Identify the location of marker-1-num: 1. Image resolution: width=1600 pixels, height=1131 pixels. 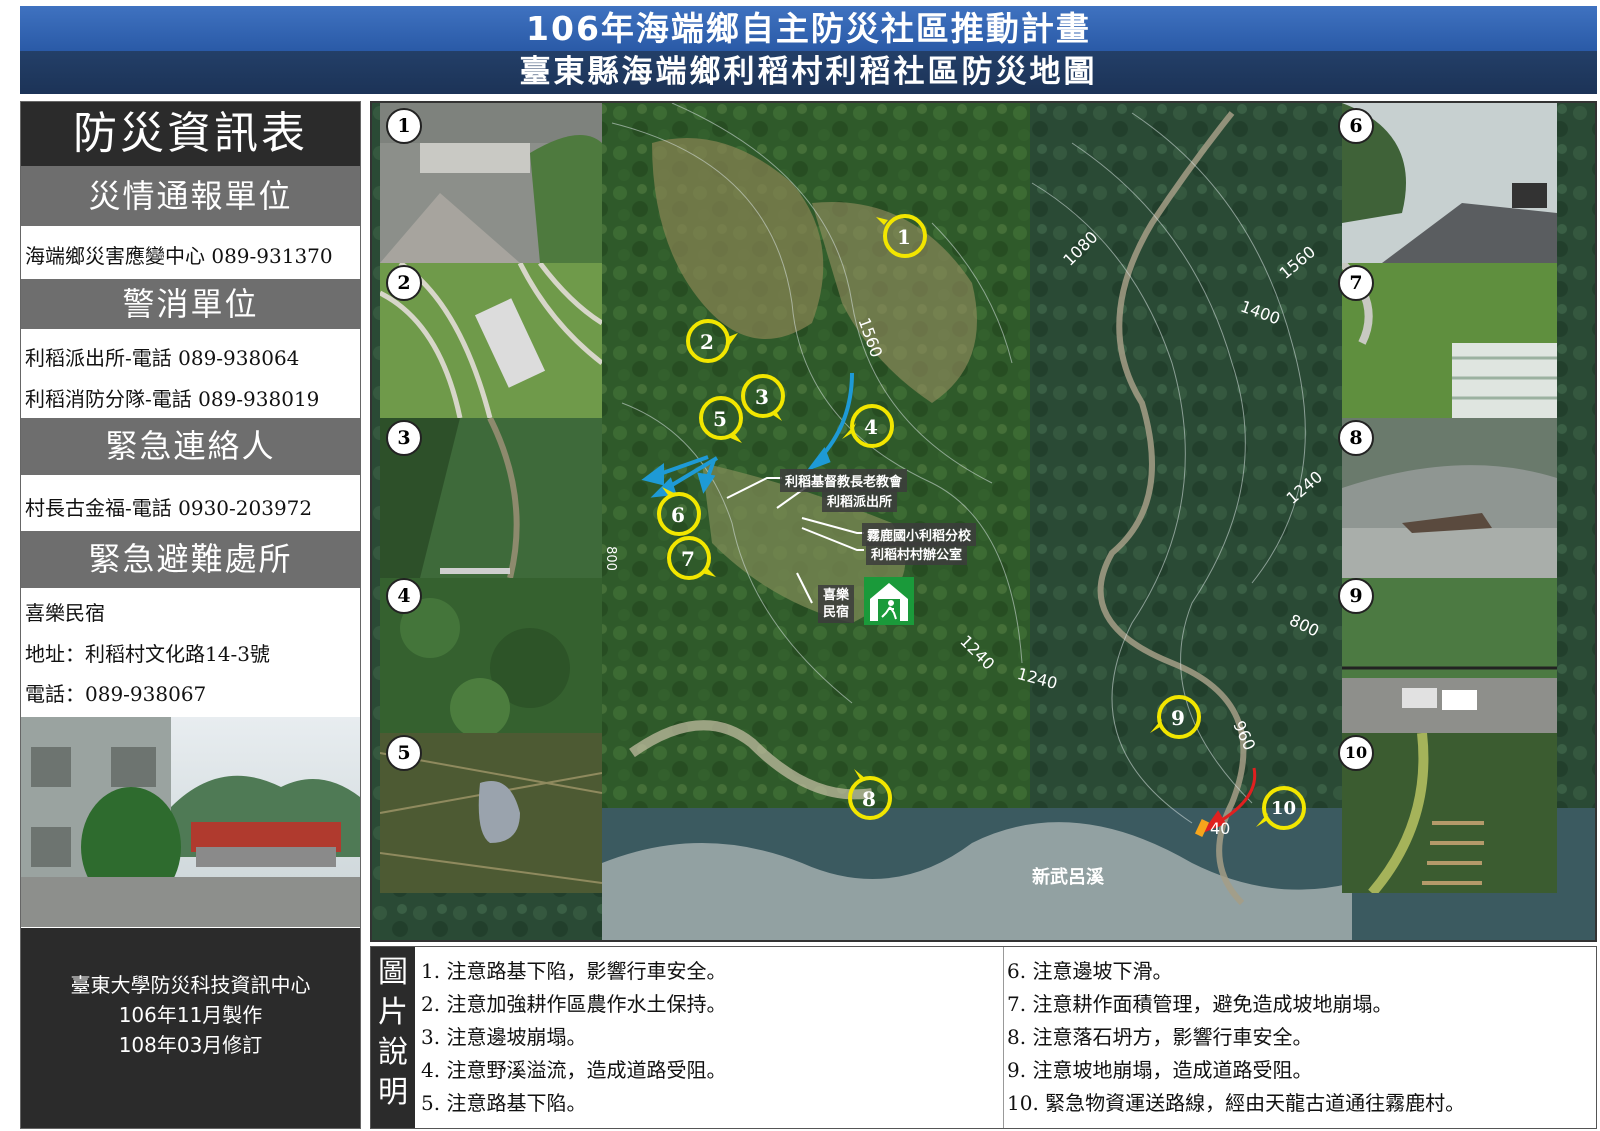
(904, 237).